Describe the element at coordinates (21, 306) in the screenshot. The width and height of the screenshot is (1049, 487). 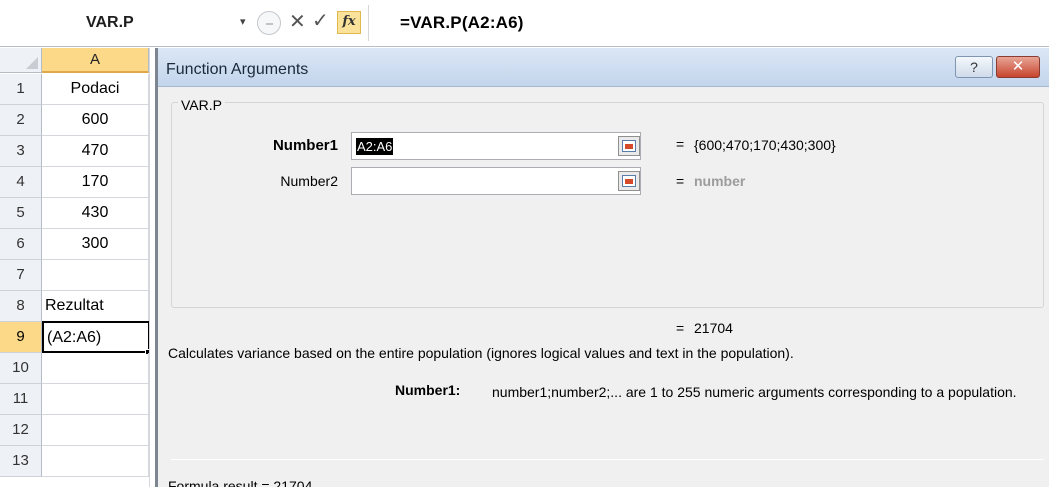
I see `row-header-8: 8` at that location.